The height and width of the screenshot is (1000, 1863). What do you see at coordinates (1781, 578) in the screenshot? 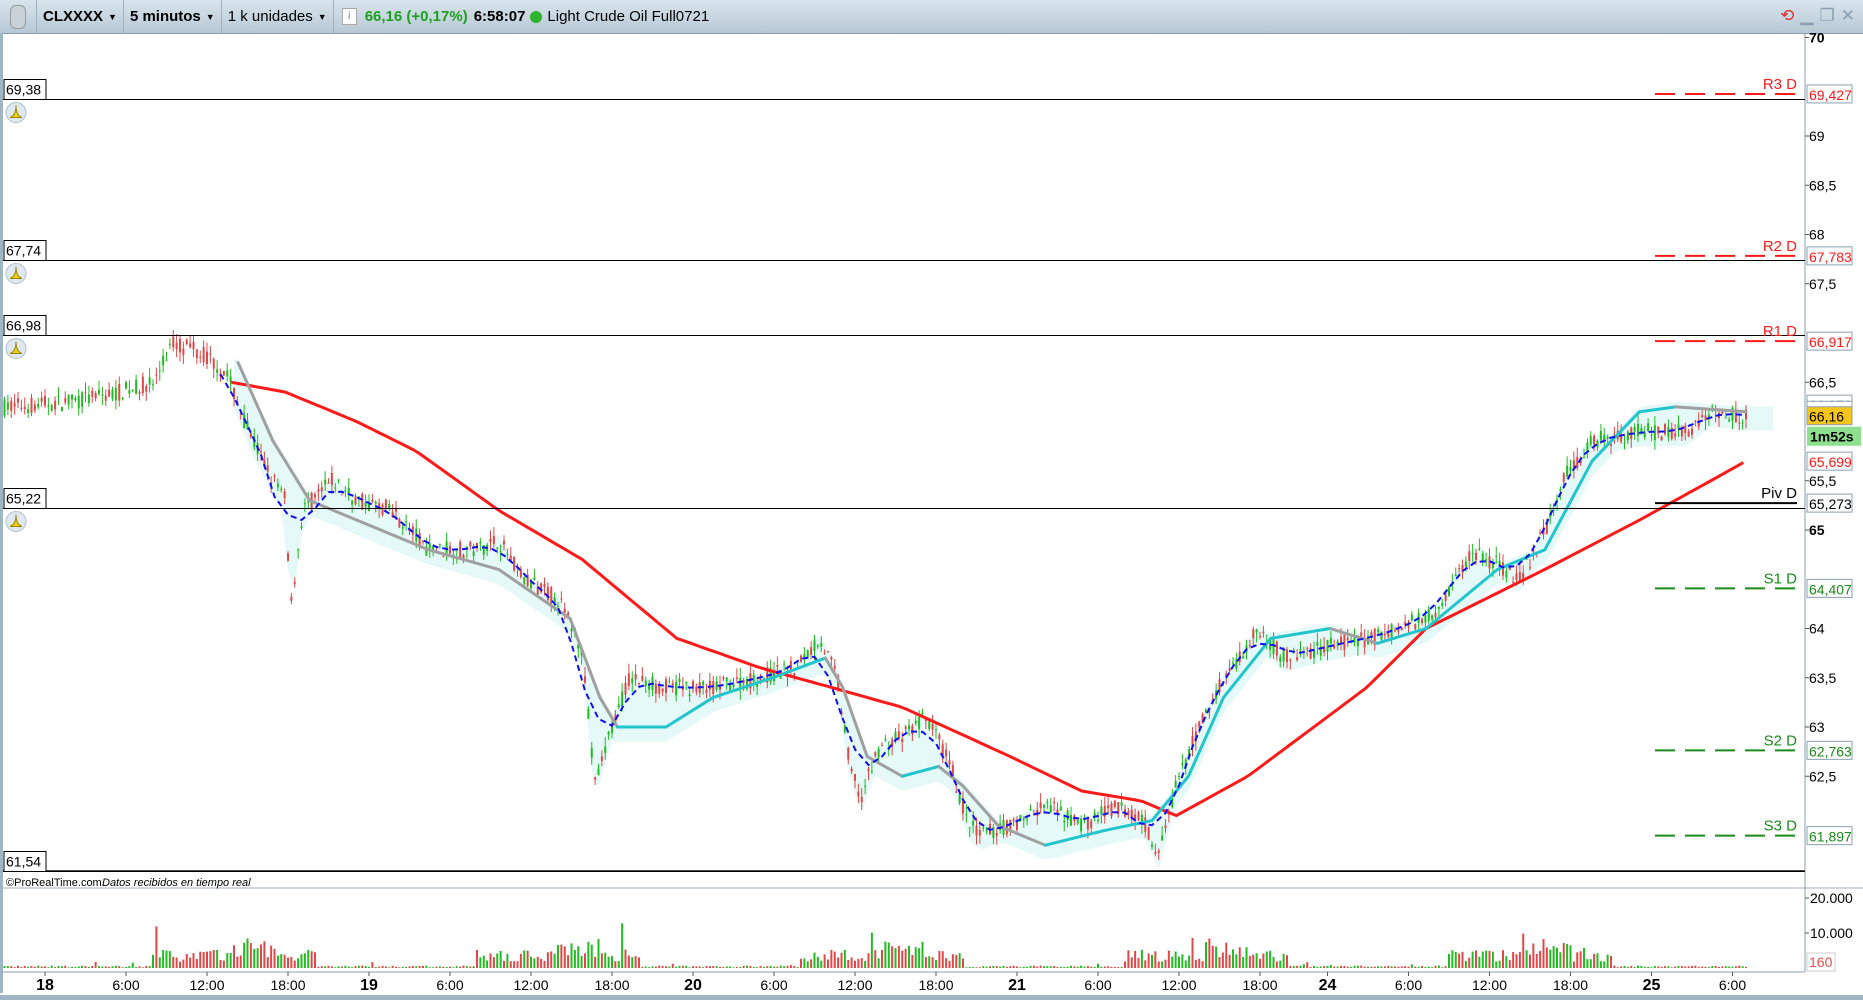
I see `pivot-name: S1 D` at bounding box center [1781, 578].